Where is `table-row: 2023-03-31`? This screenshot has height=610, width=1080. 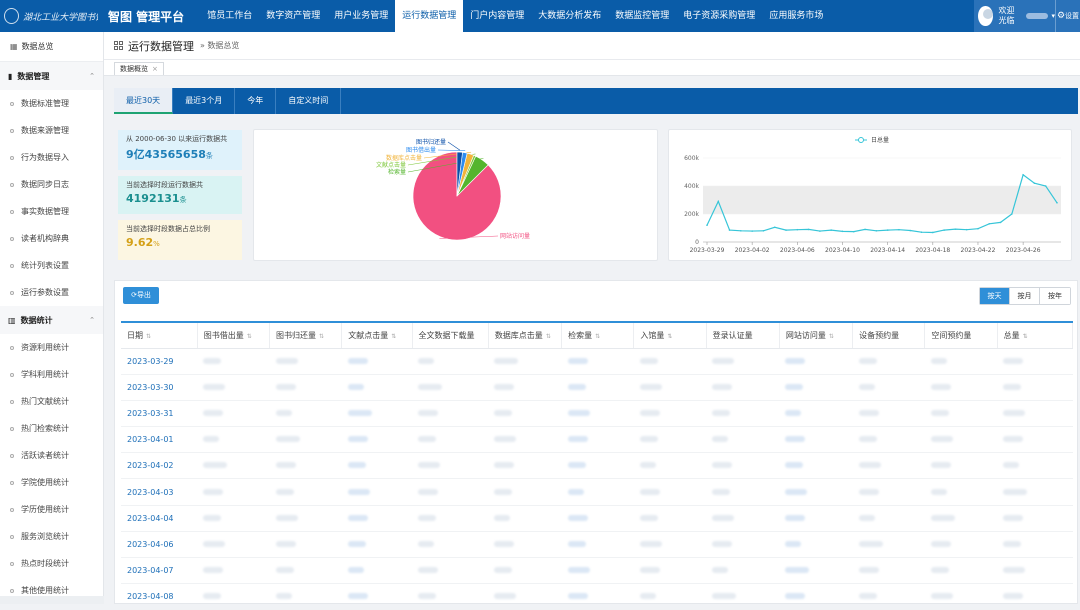 table-row: 2023-03-31 is located at coordinates (597, 414).